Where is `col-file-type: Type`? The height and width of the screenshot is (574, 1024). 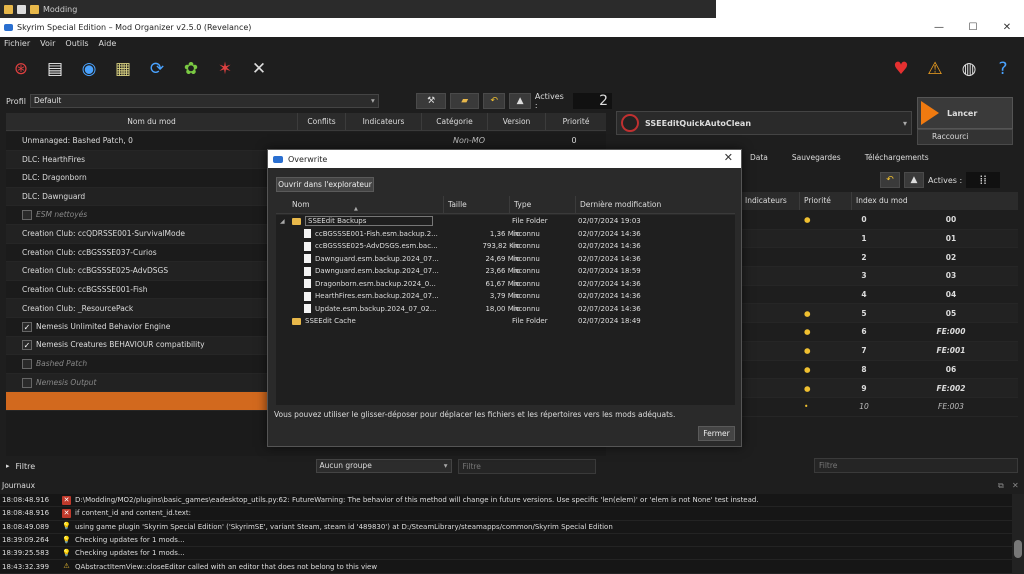 col-file-type: Type is located at coordinates (543, 204).